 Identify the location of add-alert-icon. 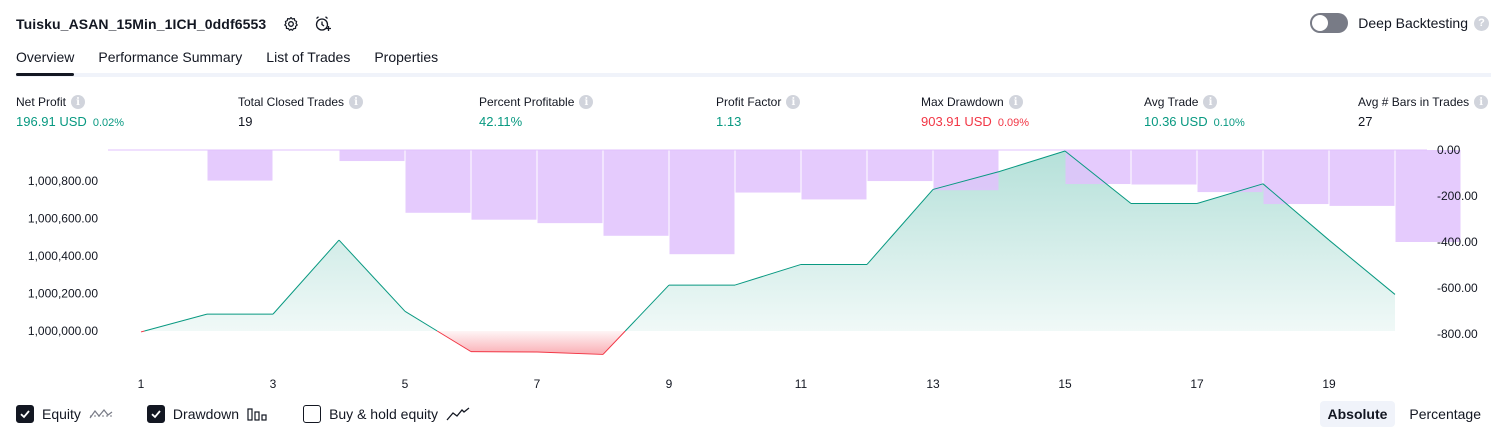
(323, 24).